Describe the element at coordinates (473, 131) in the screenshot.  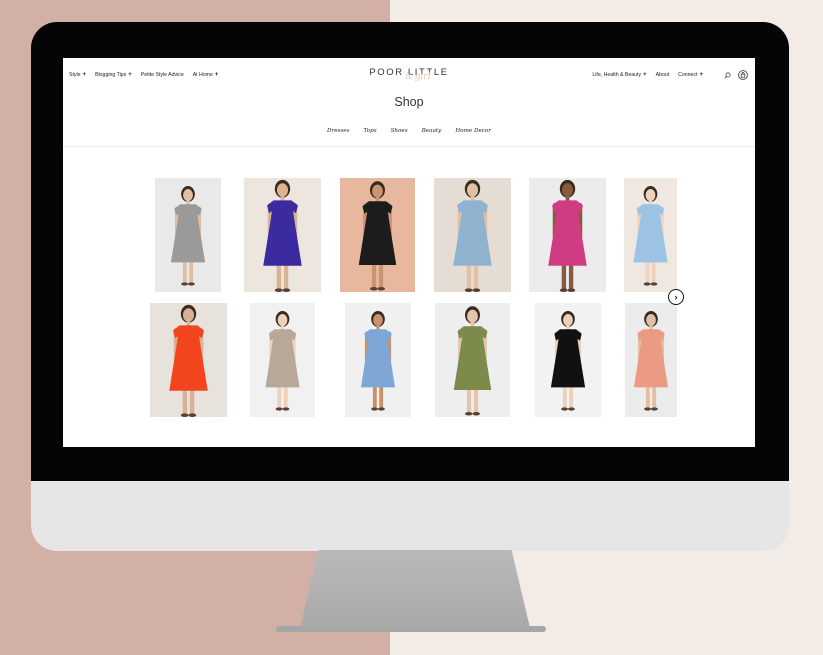
I see `category-link-home-decor: Home Decor` at that location.